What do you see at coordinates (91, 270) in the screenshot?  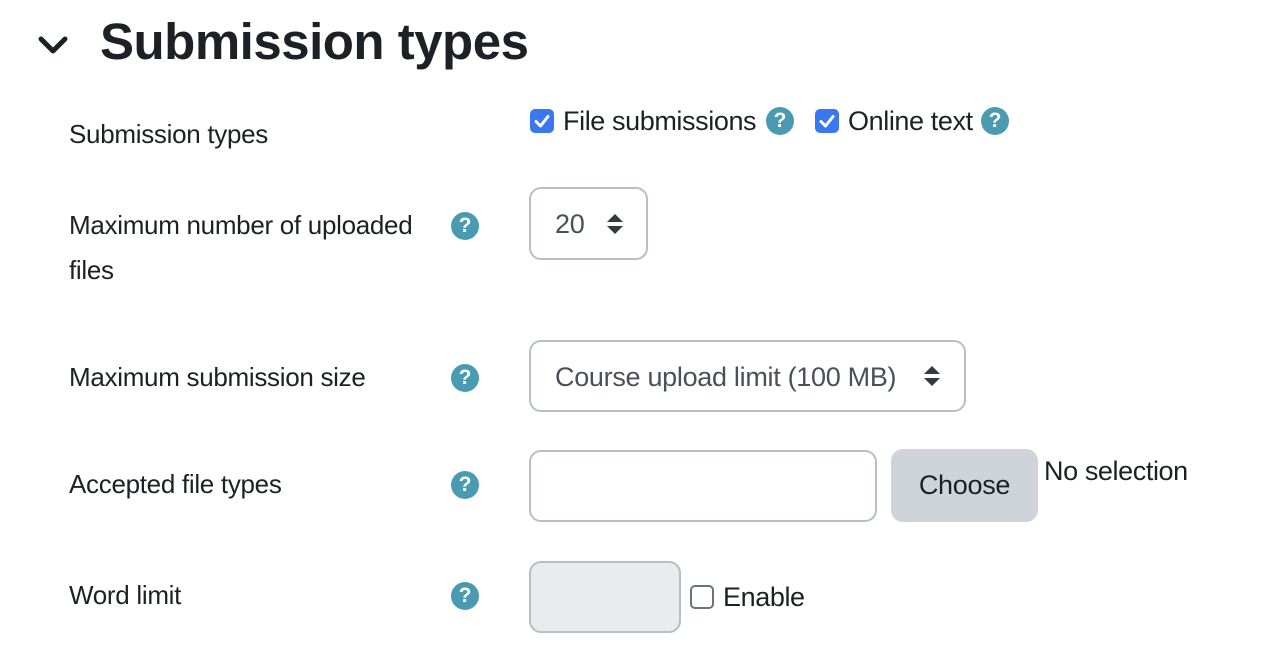 I see `max-files-label-cont: files` at bounding box center [91, 270].